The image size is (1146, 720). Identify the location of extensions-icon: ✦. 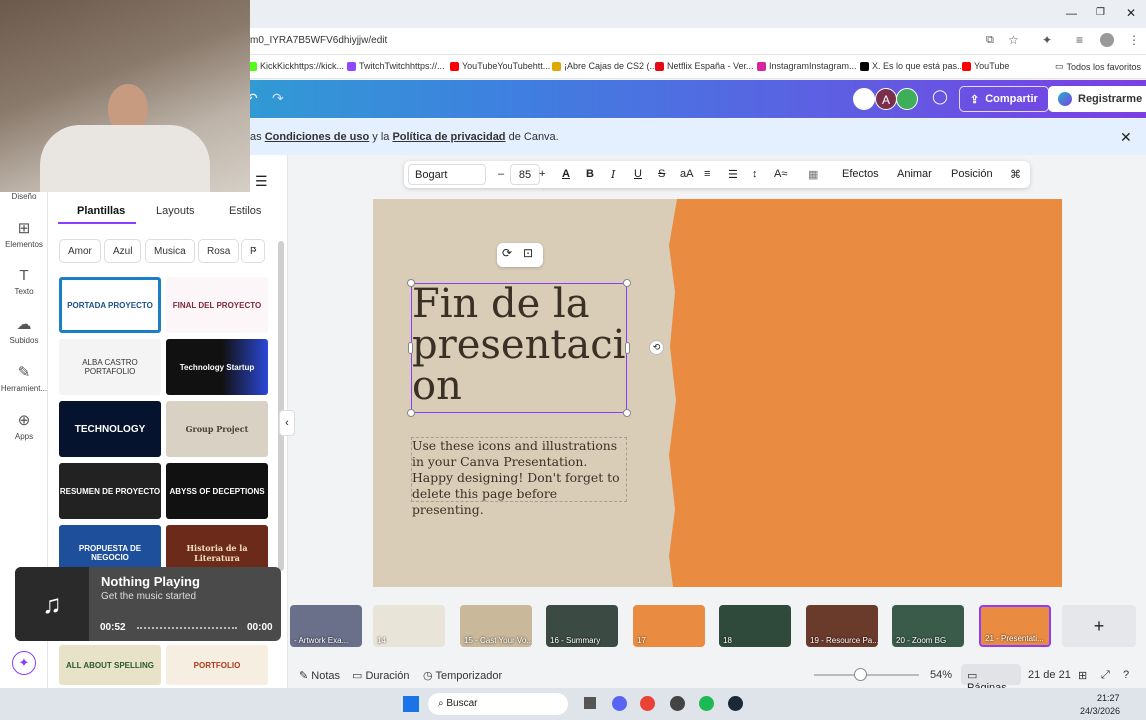
(1047, 40).